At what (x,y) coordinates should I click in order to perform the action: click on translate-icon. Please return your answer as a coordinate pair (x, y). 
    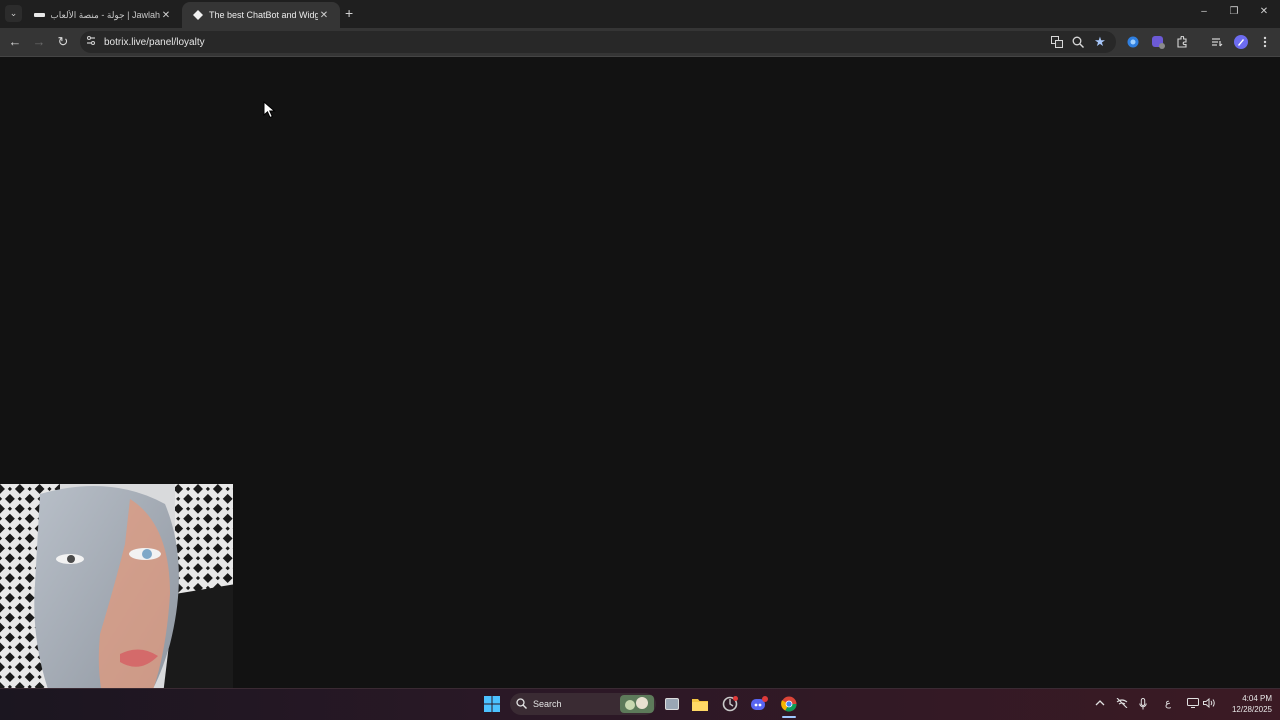
    Looking at the image, I should click on (1057, 42).